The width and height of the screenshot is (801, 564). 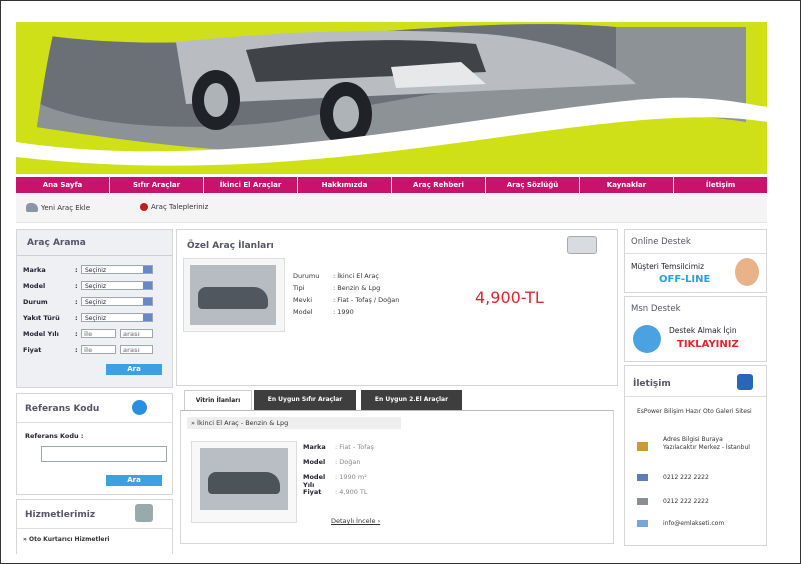 I want to click on contact-fax: 0212 222 2222, so click(x=686, y=501).